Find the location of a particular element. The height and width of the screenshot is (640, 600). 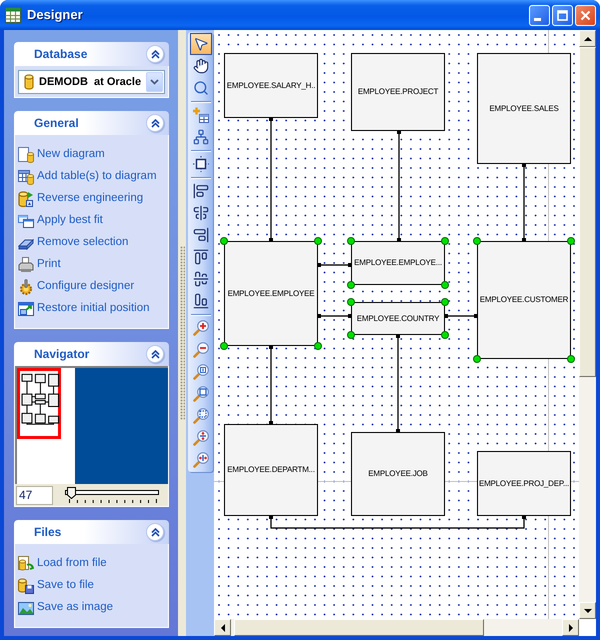

navigator-preview is located at coordinates (91, 425).